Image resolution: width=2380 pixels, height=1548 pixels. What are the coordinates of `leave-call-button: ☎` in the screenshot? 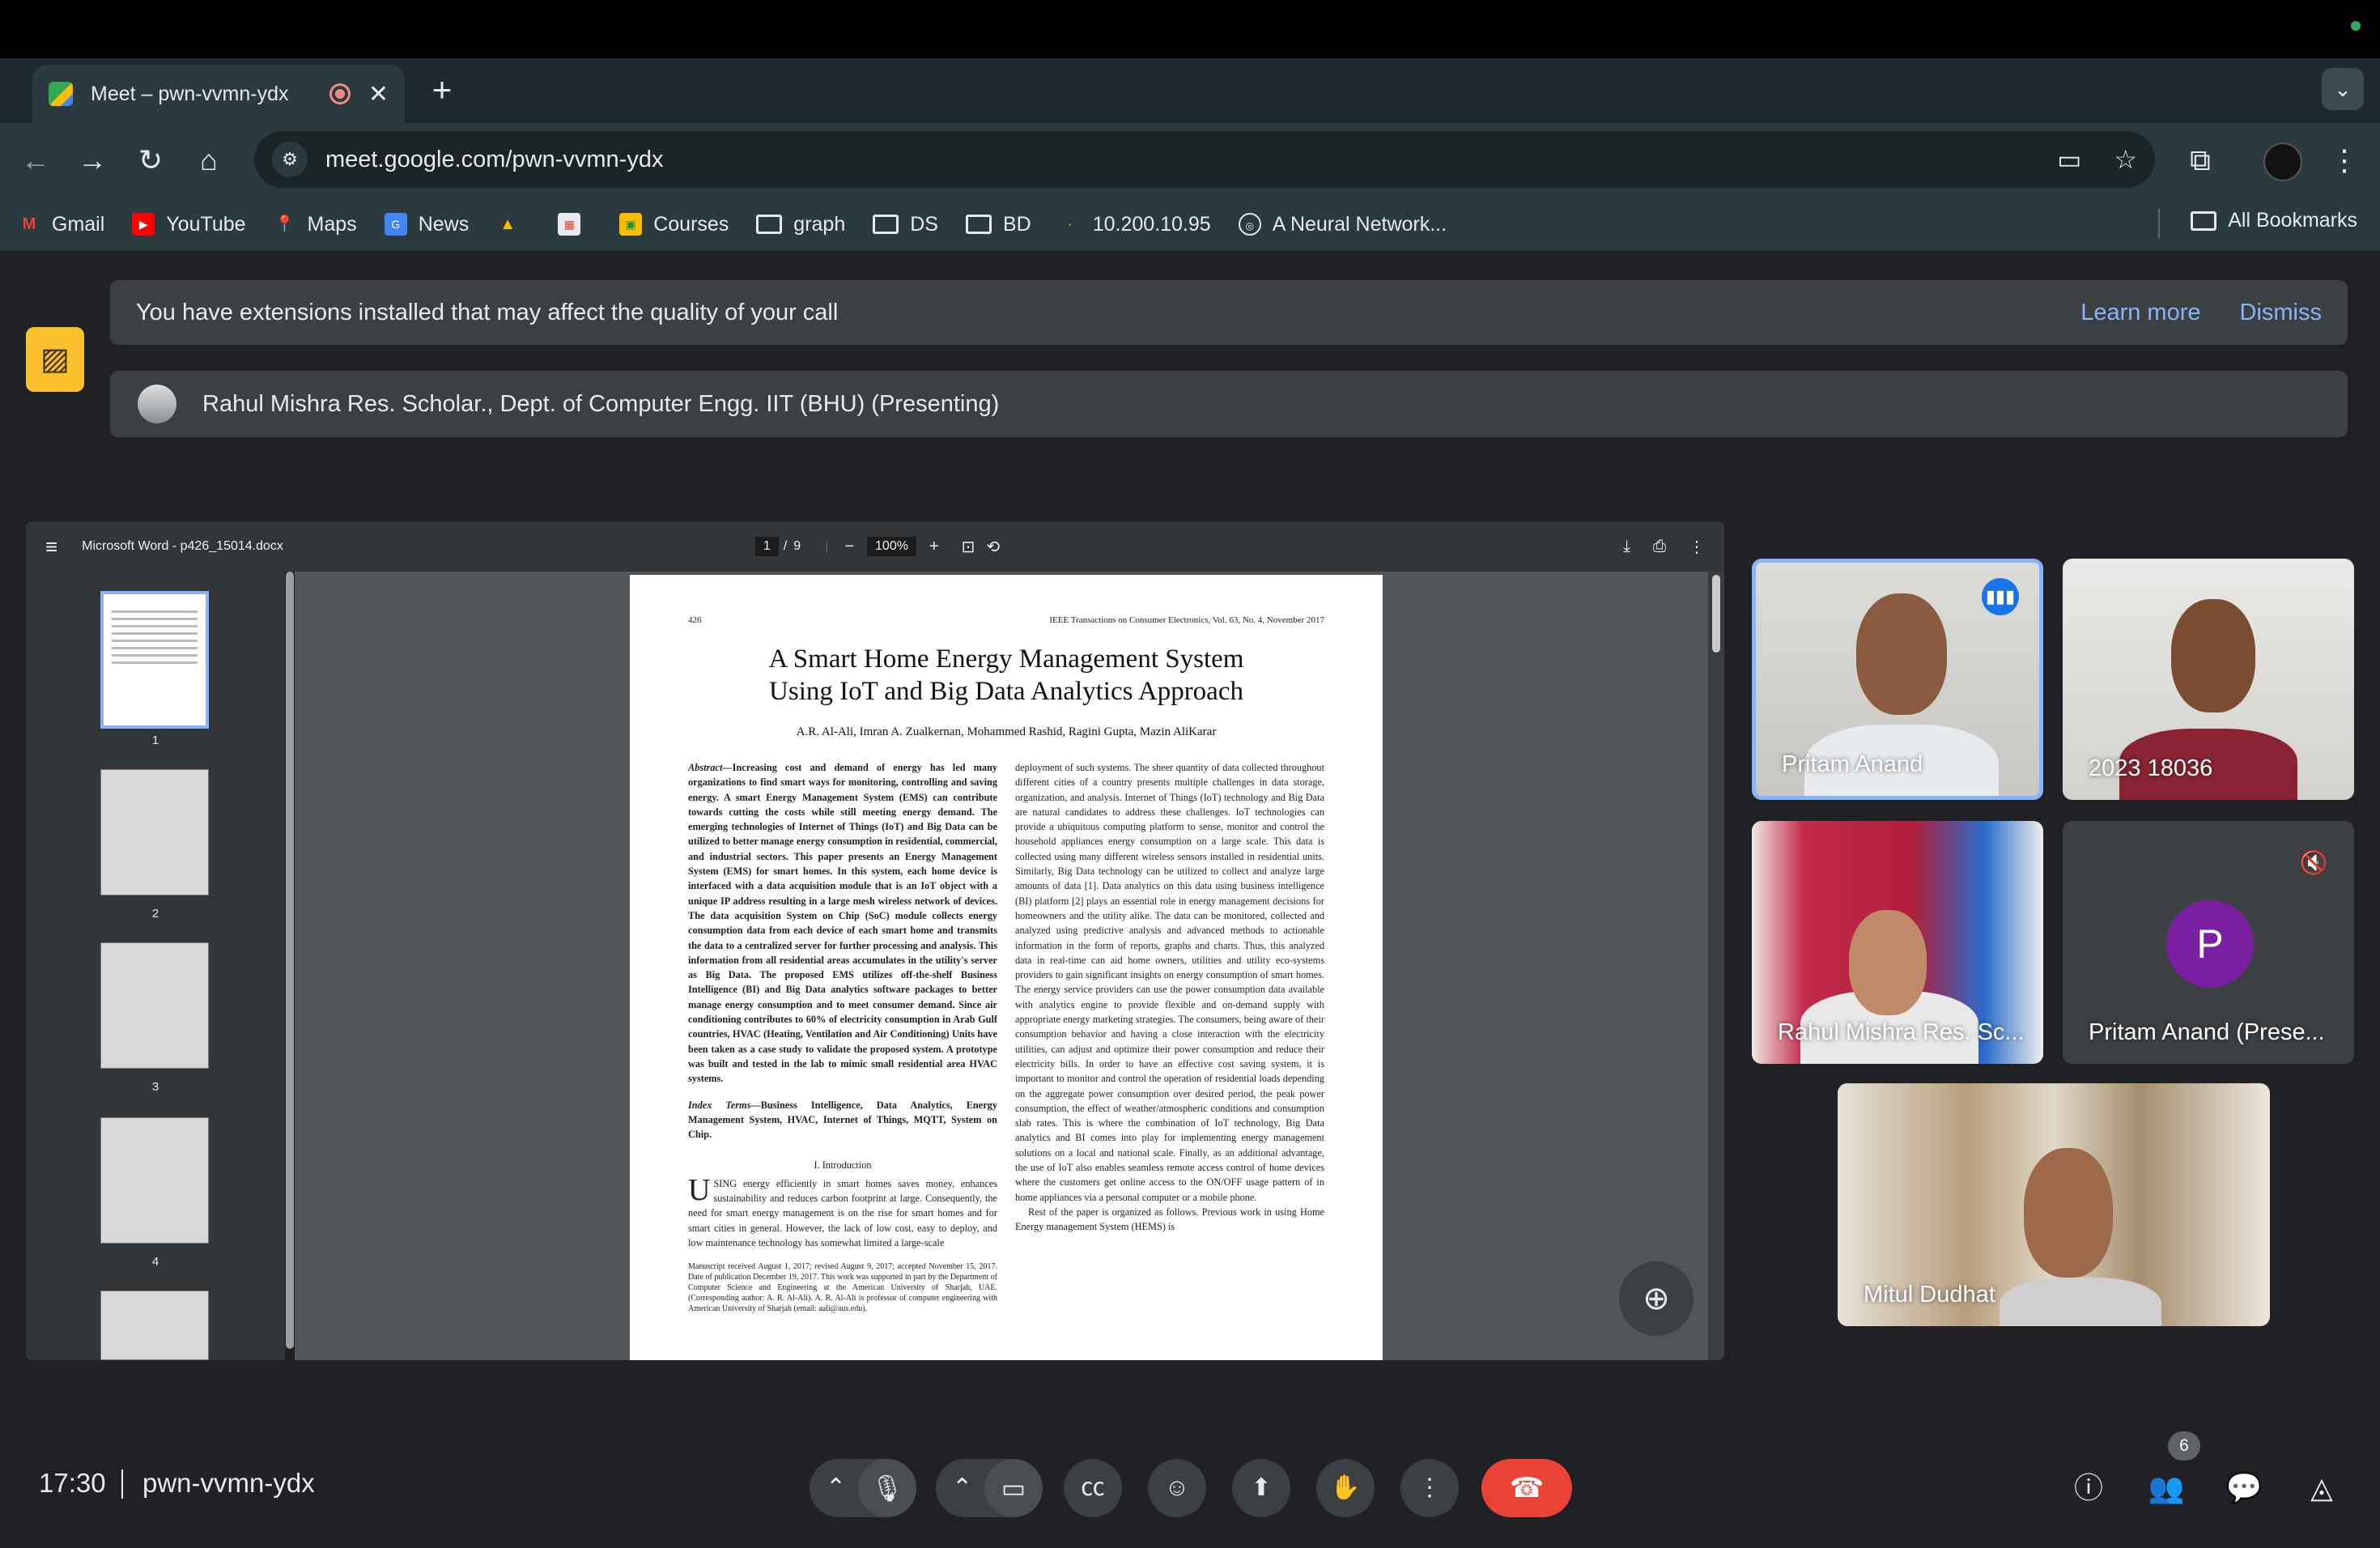 It's located at (1526, 1488).